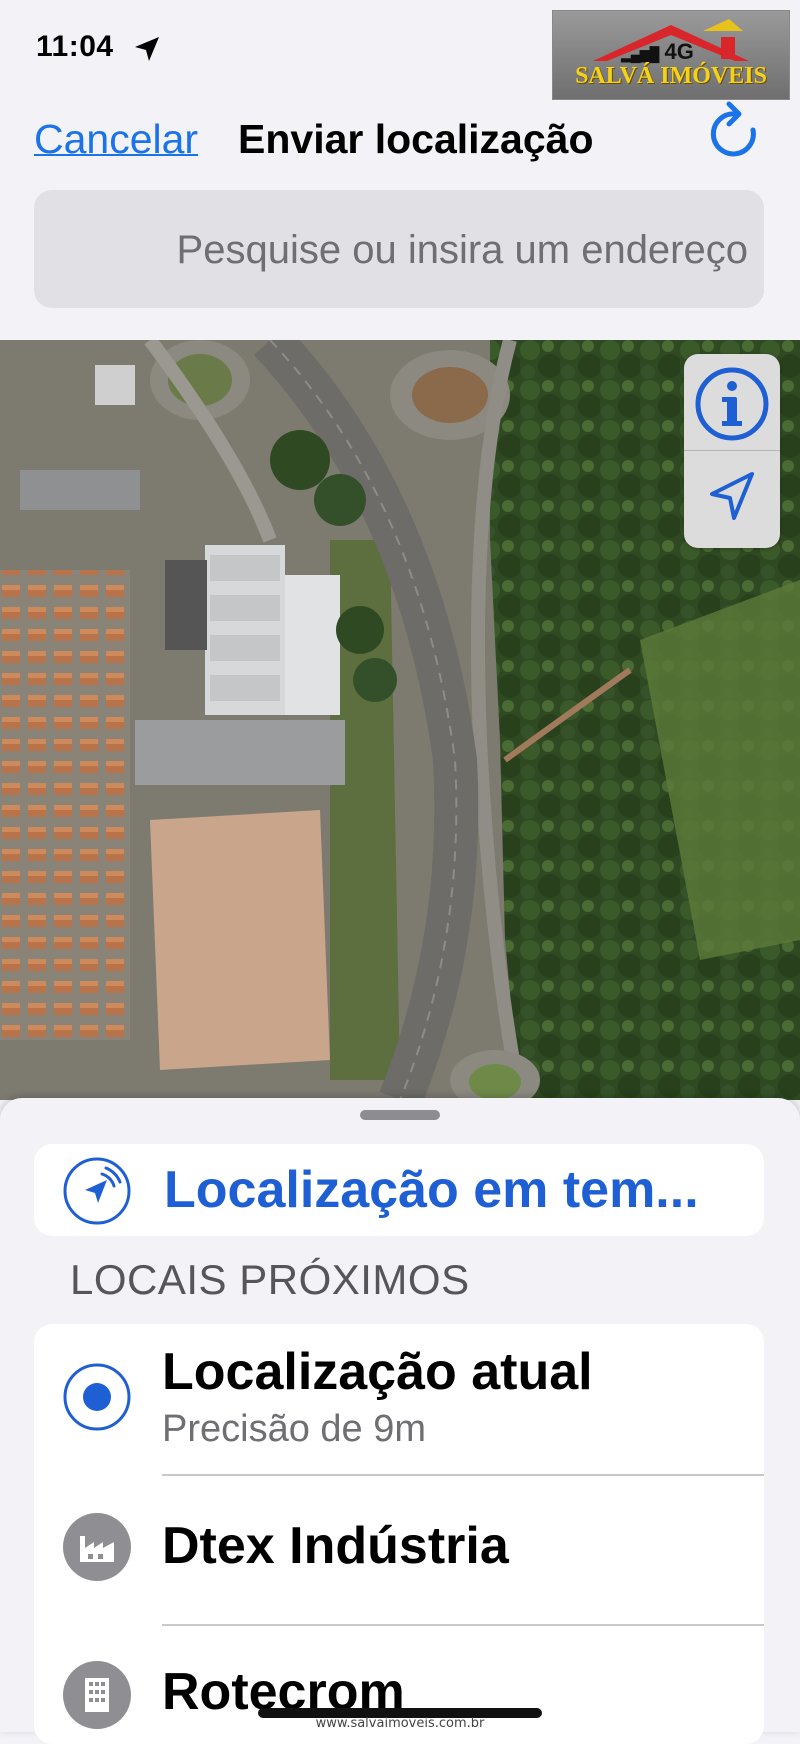 The height and width of the screenshot is (1744, 800). What do you see at coordinates (732, 404) in the screenshot?
I see `info-icon` at bounding box center [732, 404].